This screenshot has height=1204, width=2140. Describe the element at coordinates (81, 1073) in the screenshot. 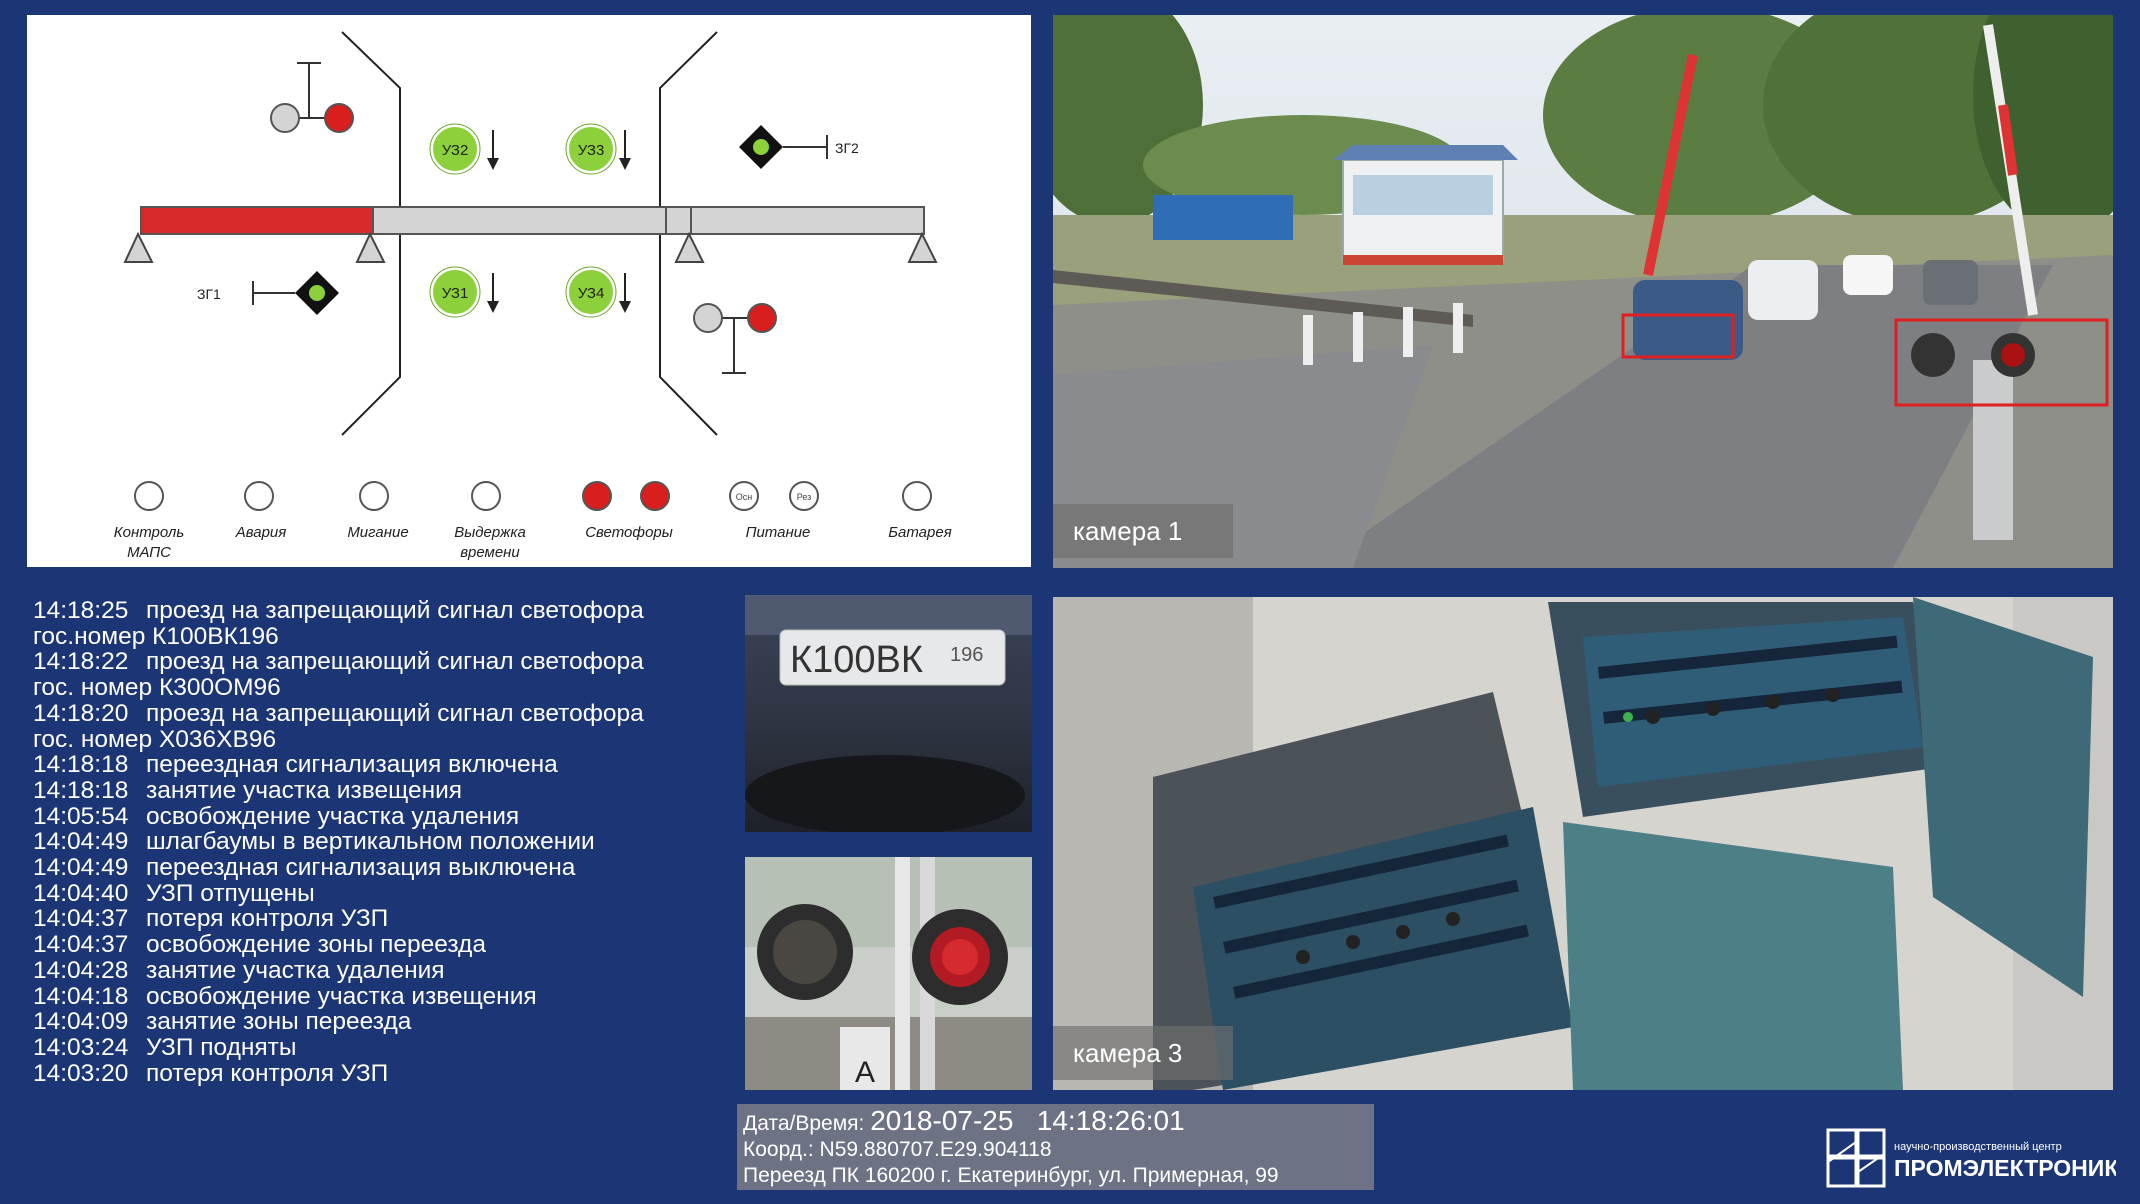

I see `event-time: 14:03:20` at that location.